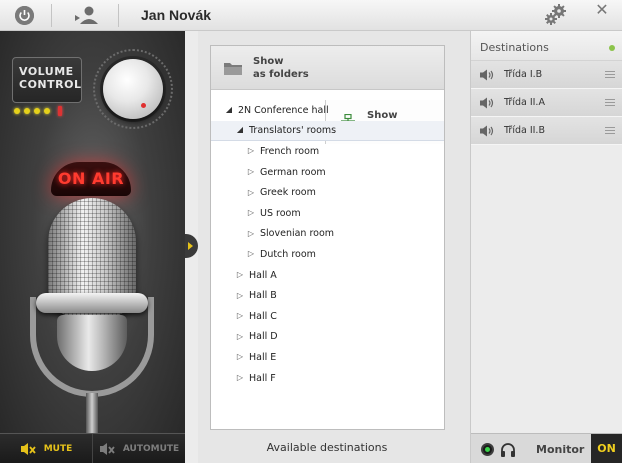 This screenshot has height=463, width=622. Describe the element at coordinates (487, 449) in the screenshot. I see `monitor-status-led` at that location.